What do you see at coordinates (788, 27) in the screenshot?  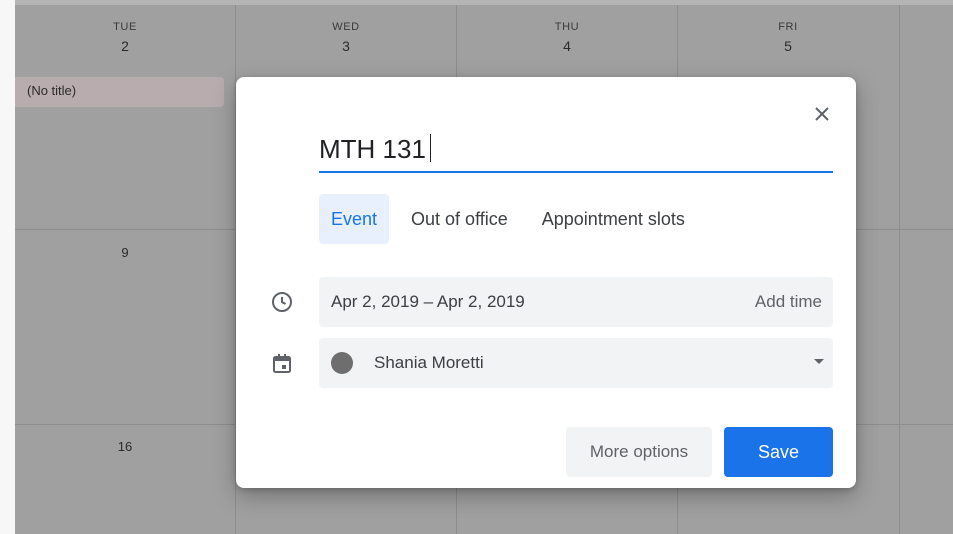 I see `day-of-week: FRI` at bounding box center [788, 27].